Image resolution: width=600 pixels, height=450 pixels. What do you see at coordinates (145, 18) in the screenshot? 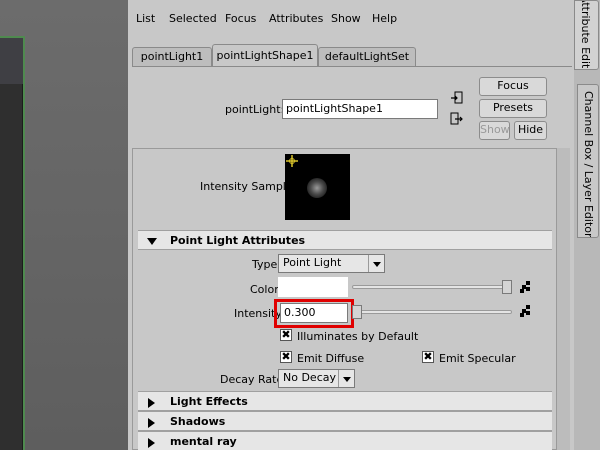
I see `menu-list: List` at bounding box center [145, 18].